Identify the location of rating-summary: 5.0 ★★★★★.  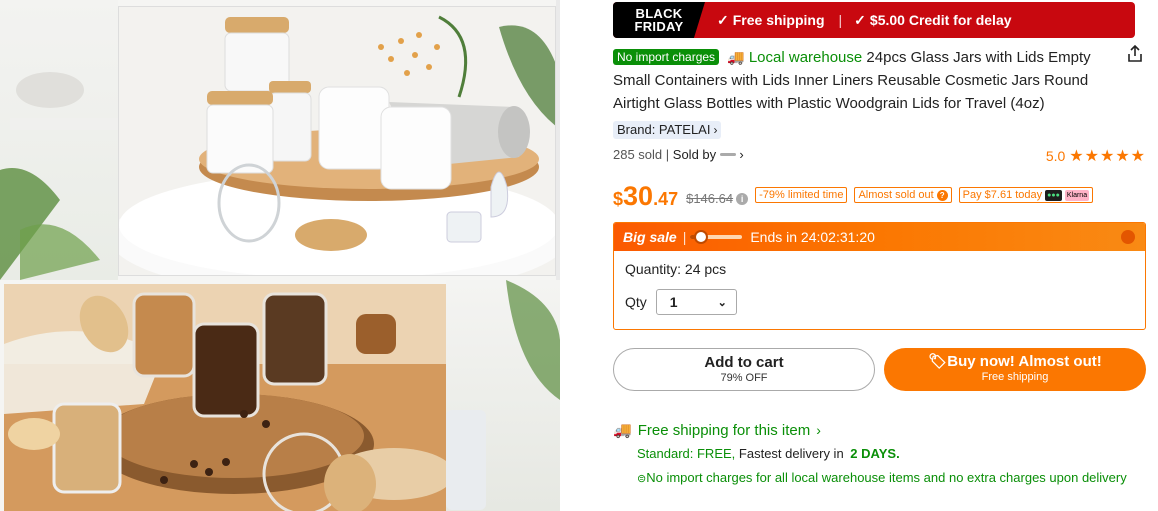
(1096, 156).